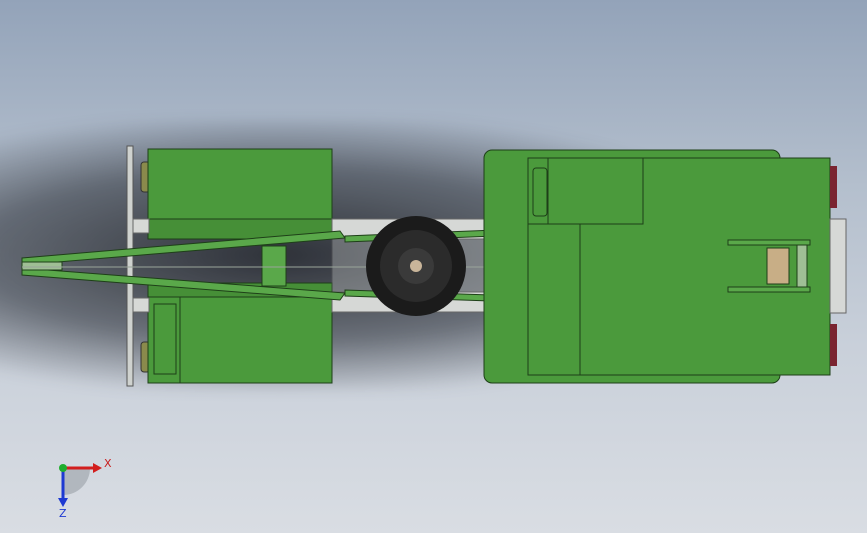 The width and height of the screenshot is (867, 533). What do you see at coordinates (63, 468) in the screenshot?
I see `y-axis-dot` at bounding box center [63, 468].